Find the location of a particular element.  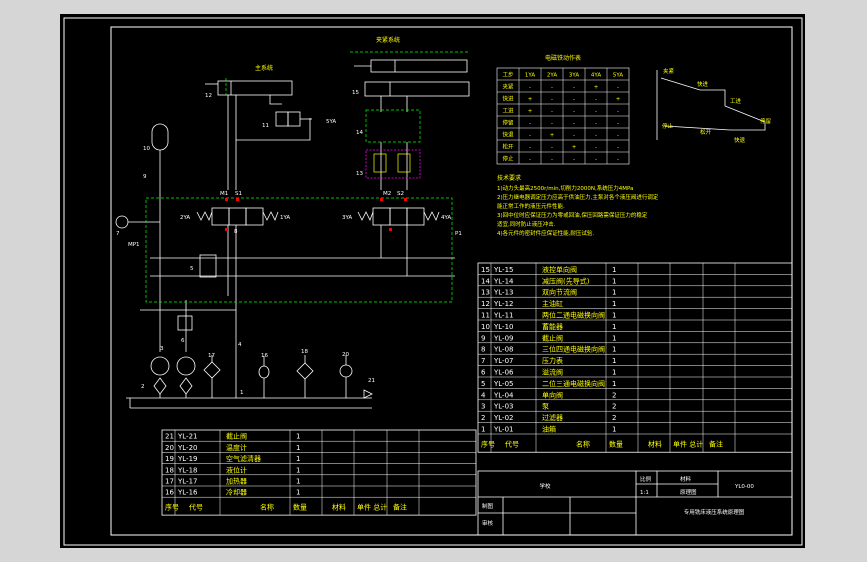

cycle-clamp: 夹紧 is located at coordinates (669, 71).